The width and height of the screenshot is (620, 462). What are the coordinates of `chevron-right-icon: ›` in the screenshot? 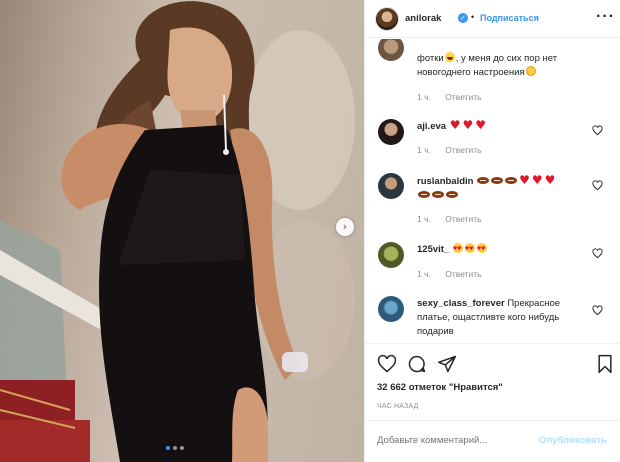 It's located at (345, 226).